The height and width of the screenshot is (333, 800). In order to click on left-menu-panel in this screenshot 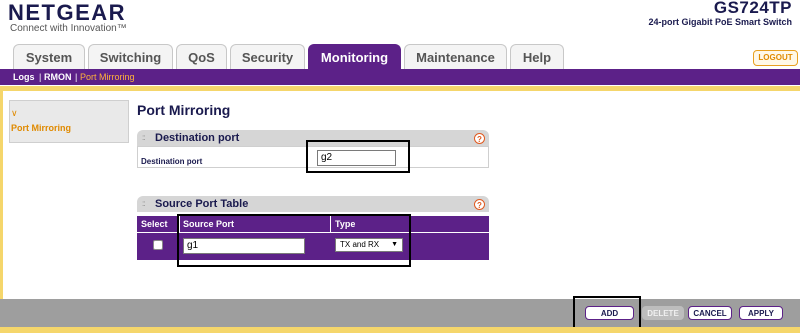, I will do `click(69, 121)`.